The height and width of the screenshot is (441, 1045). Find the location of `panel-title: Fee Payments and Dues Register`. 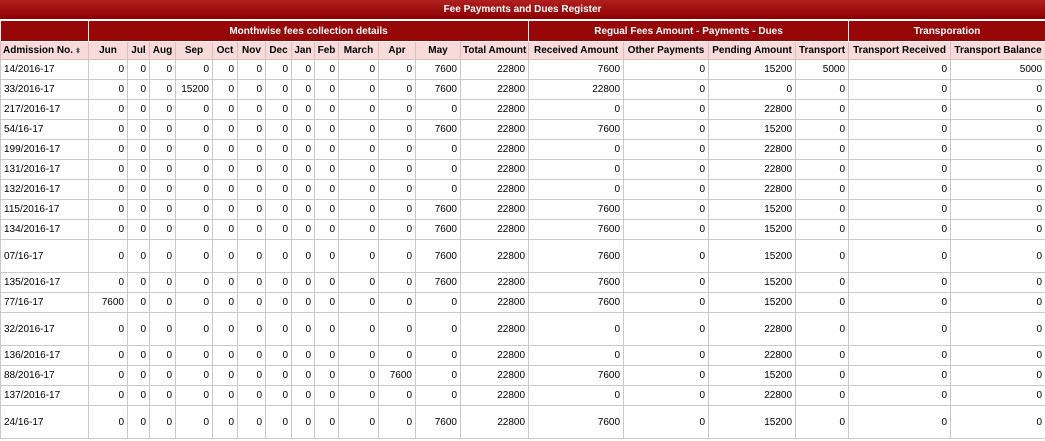

panel-title: Fee Payments and Dues Register is located at coordinates (522, 10).